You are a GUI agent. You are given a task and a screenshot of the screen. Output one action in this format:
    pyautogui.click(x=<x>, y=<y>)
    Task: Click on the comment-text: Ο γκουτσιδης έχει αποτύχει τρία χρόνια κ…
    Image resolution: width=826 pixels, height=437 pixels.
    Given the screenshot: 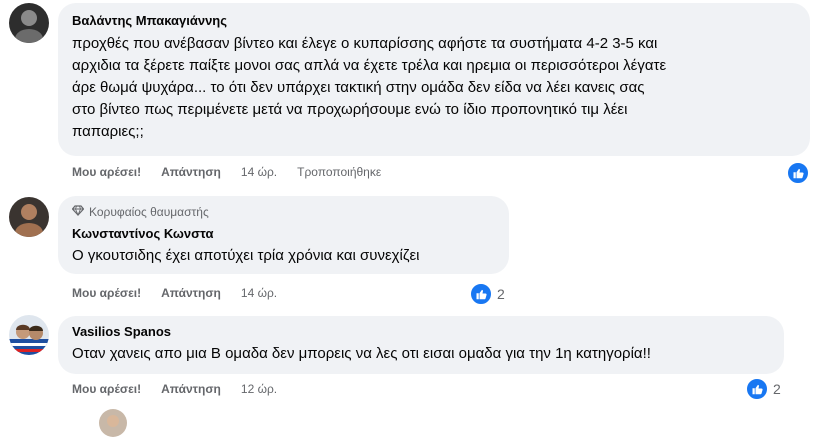 What is the action you would take?
    pyautogui.click(x=246, y=255)
    